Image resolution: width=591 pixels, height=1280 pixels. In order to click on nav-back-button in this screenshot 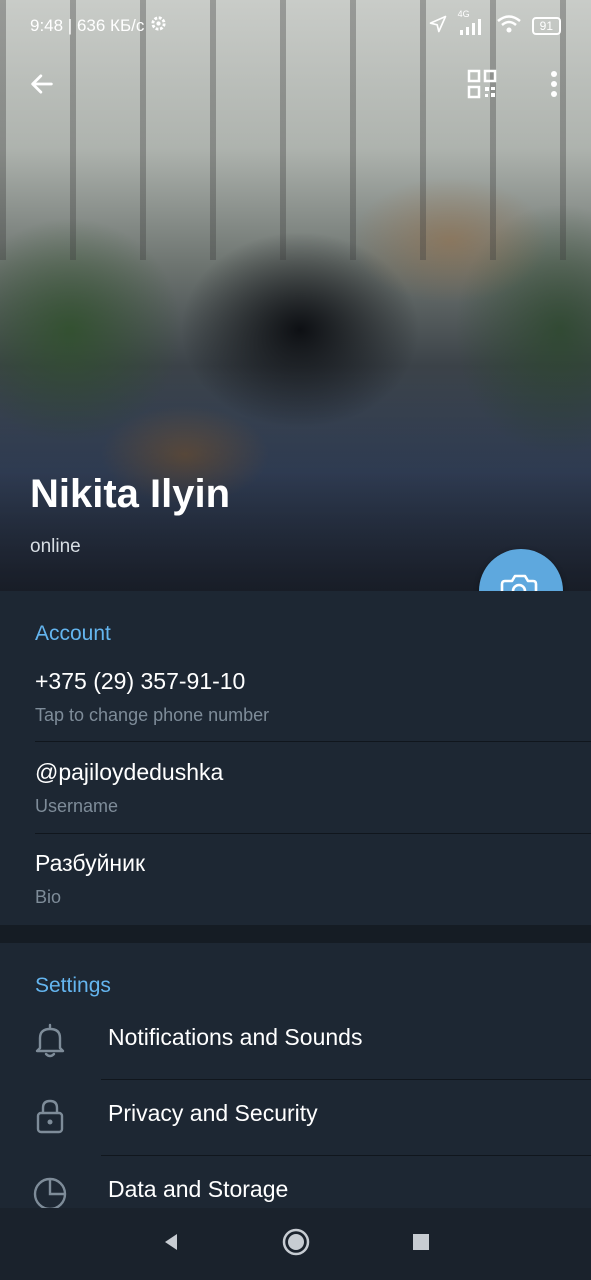, I will do `click(171, 1244)`.